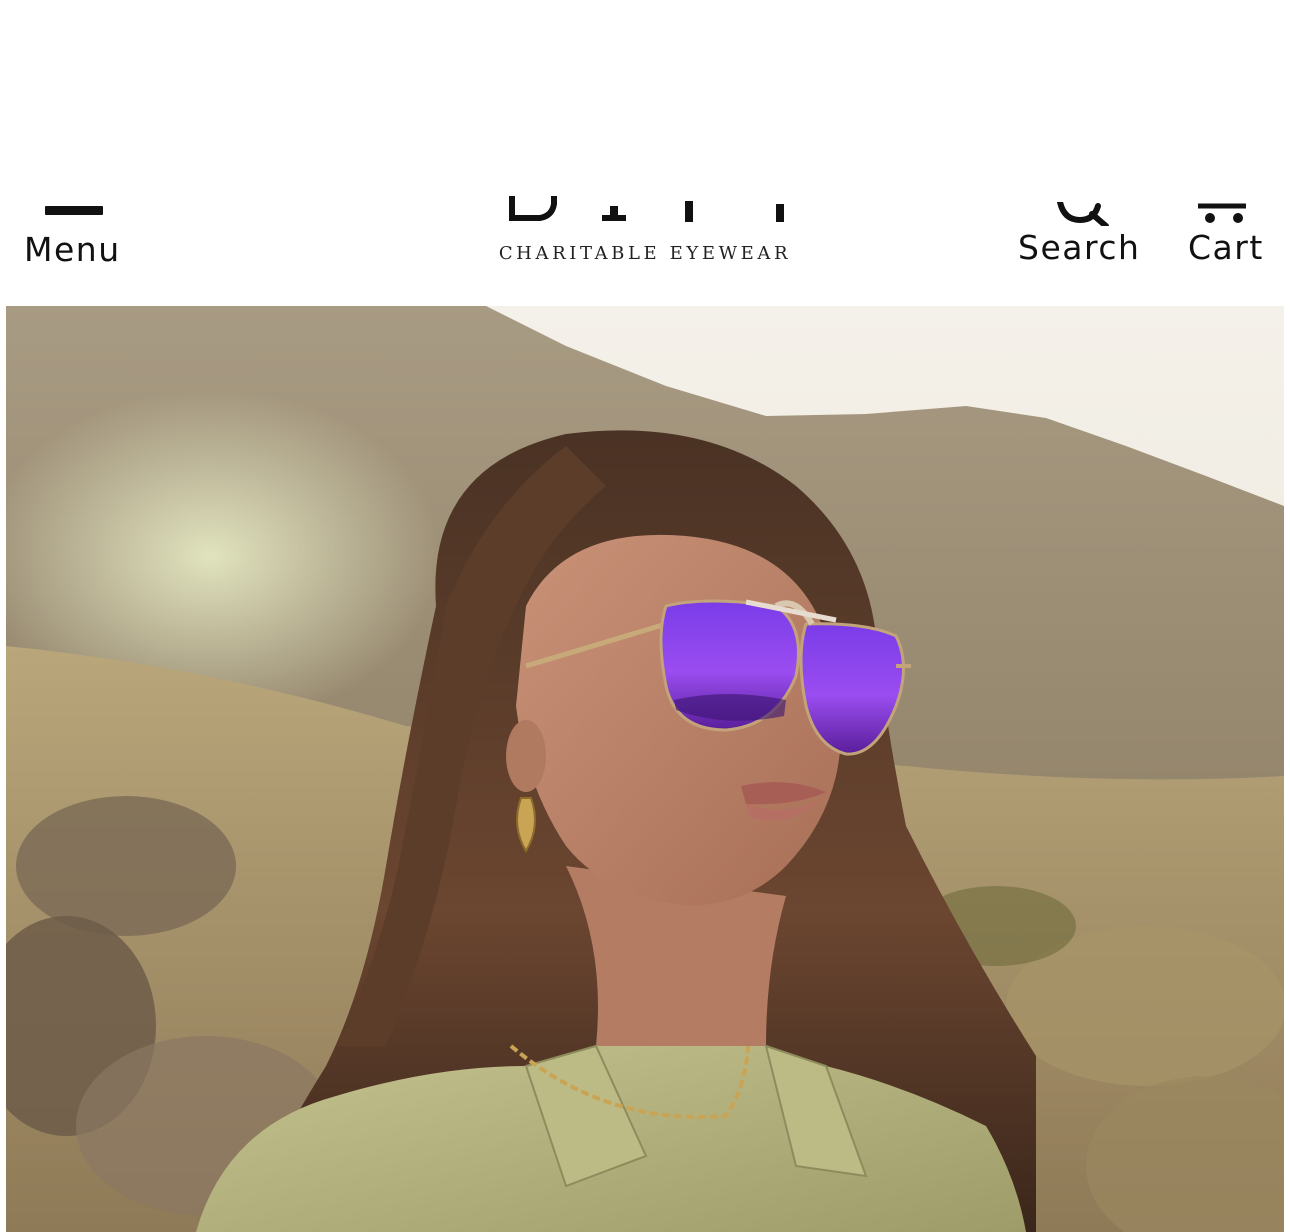 Image resolution: width=1290 pixels, height=1232 pixels. Describe the element at coordinates (74, 210) in the screenshot. I see `hamburger-menu-icon` at that location.